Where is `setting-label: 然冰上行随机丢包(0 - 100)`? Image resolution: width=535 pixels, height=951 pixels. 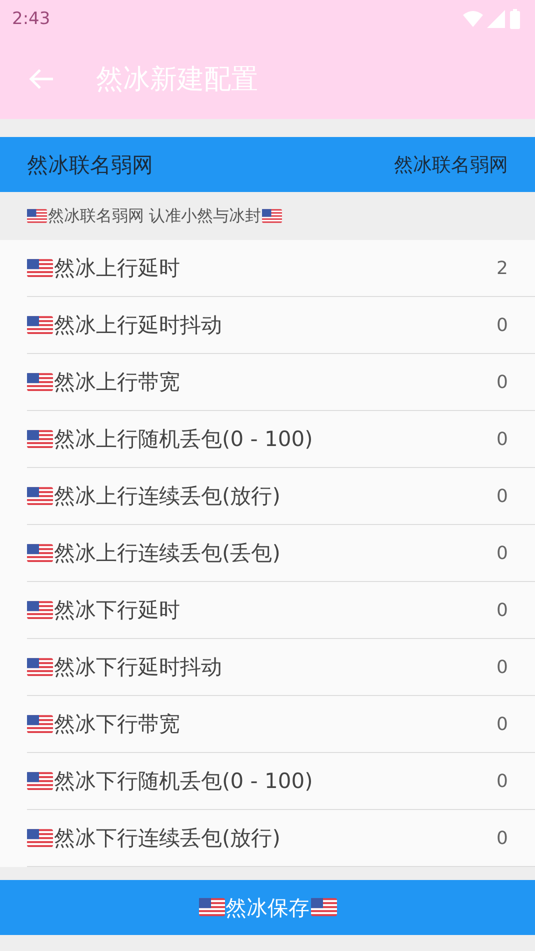
setting-label: 然冰上行随机丢包(0 - 100) is located at coordinates (183, 439).